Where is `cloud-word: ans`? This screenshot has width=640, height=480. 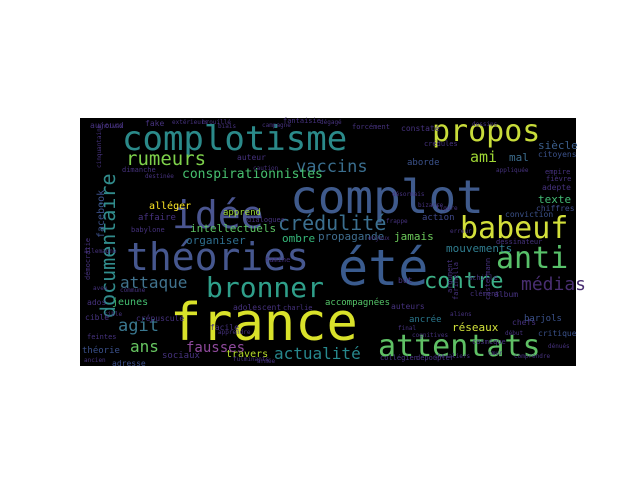 cloud-word: ans is located at coordinates (144, 346).